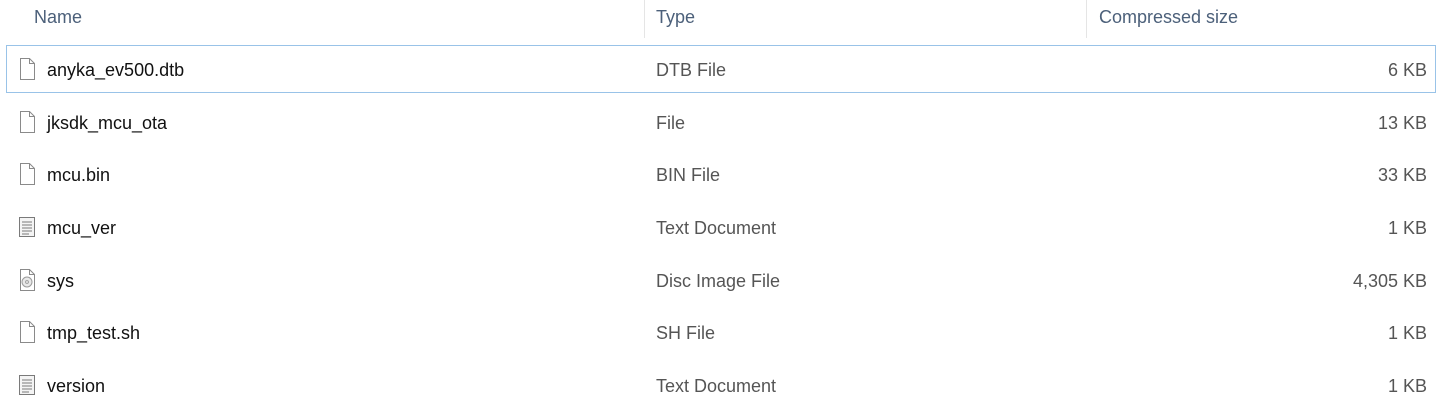 The width and height of the screenshot is (1439, 411). Describe the element at coordinates (76, 386) in the screenshot. I see `file-name: version` at that location.